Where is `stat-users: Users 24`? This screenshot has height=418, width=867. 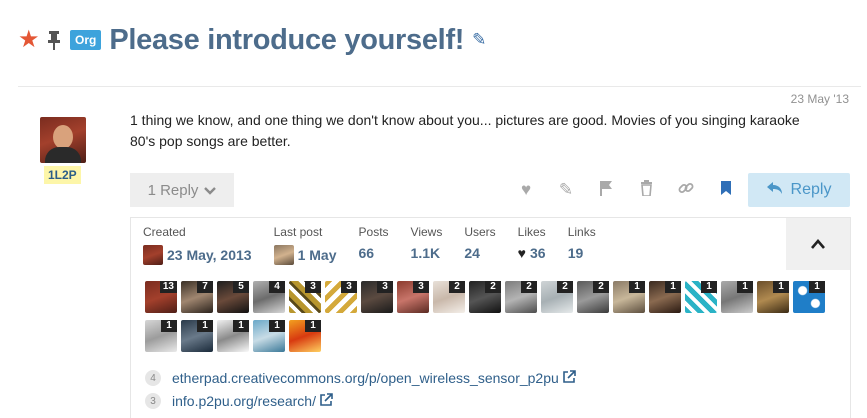 stat-users: Users 24 is located at coordinates (479, 245).